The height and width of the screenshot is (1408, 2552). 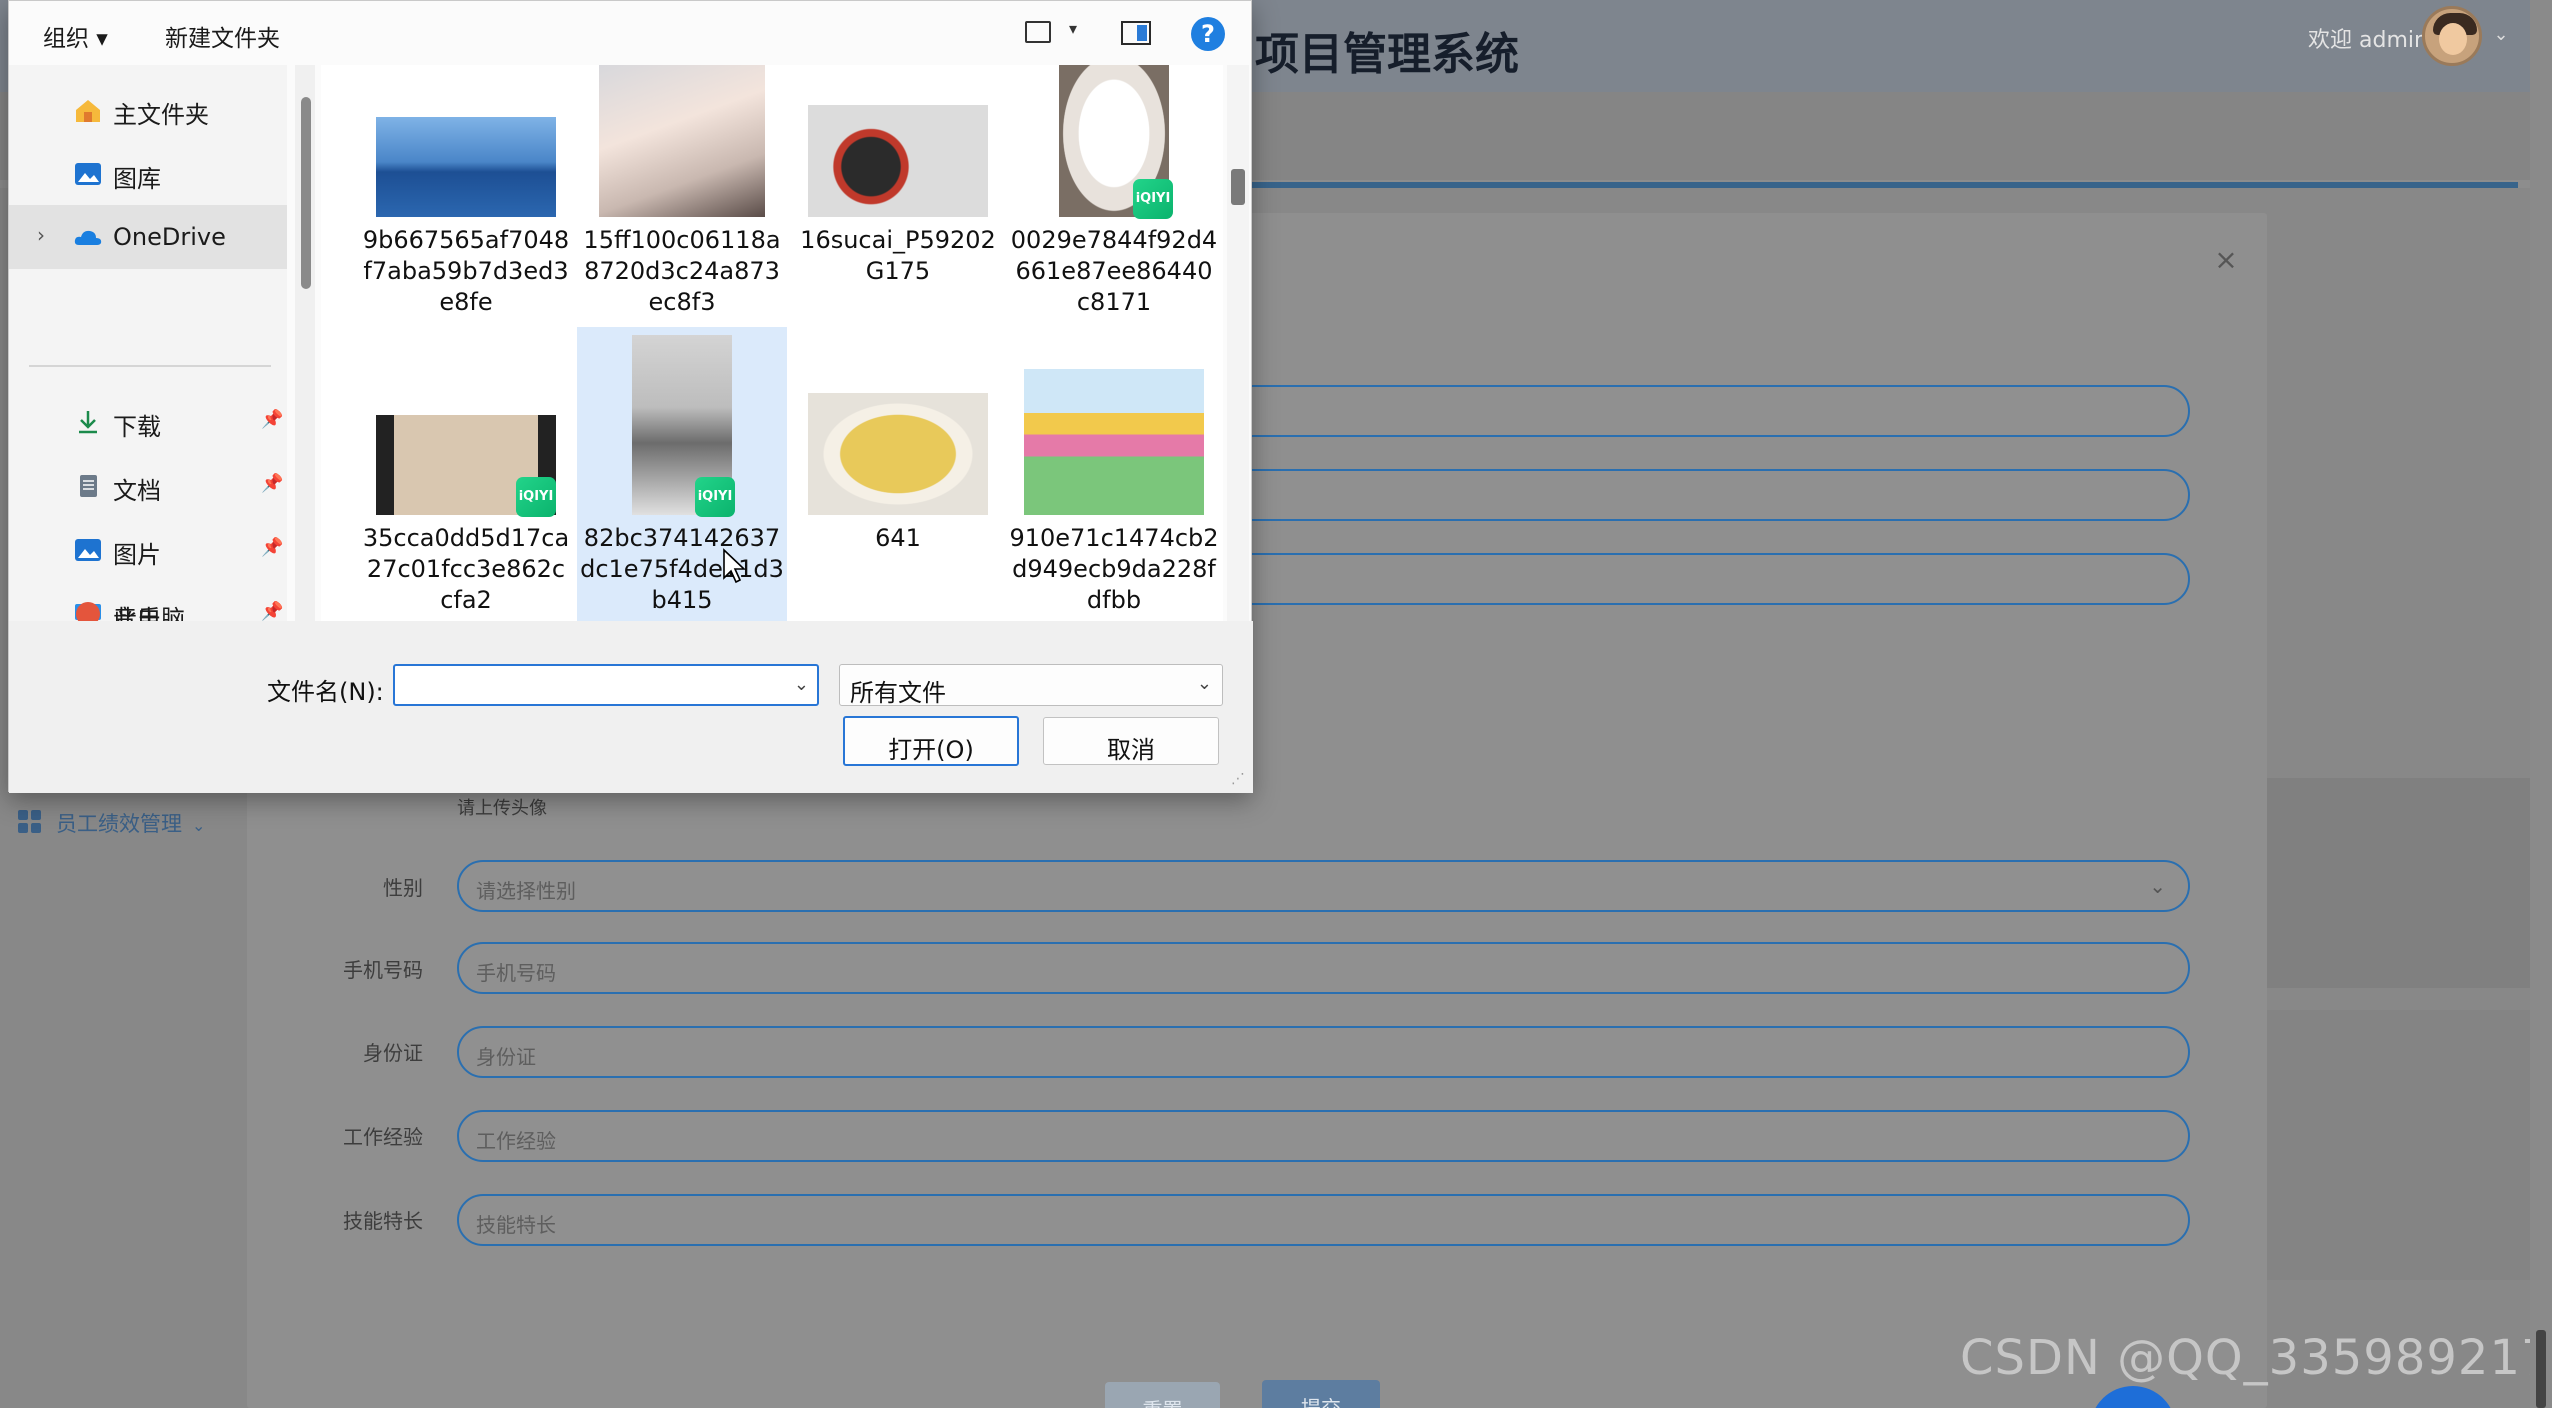 What do you see at coordinates (631, 707) in the screenshot?
I see `dialog-footer` at bounding box center [631, 707].